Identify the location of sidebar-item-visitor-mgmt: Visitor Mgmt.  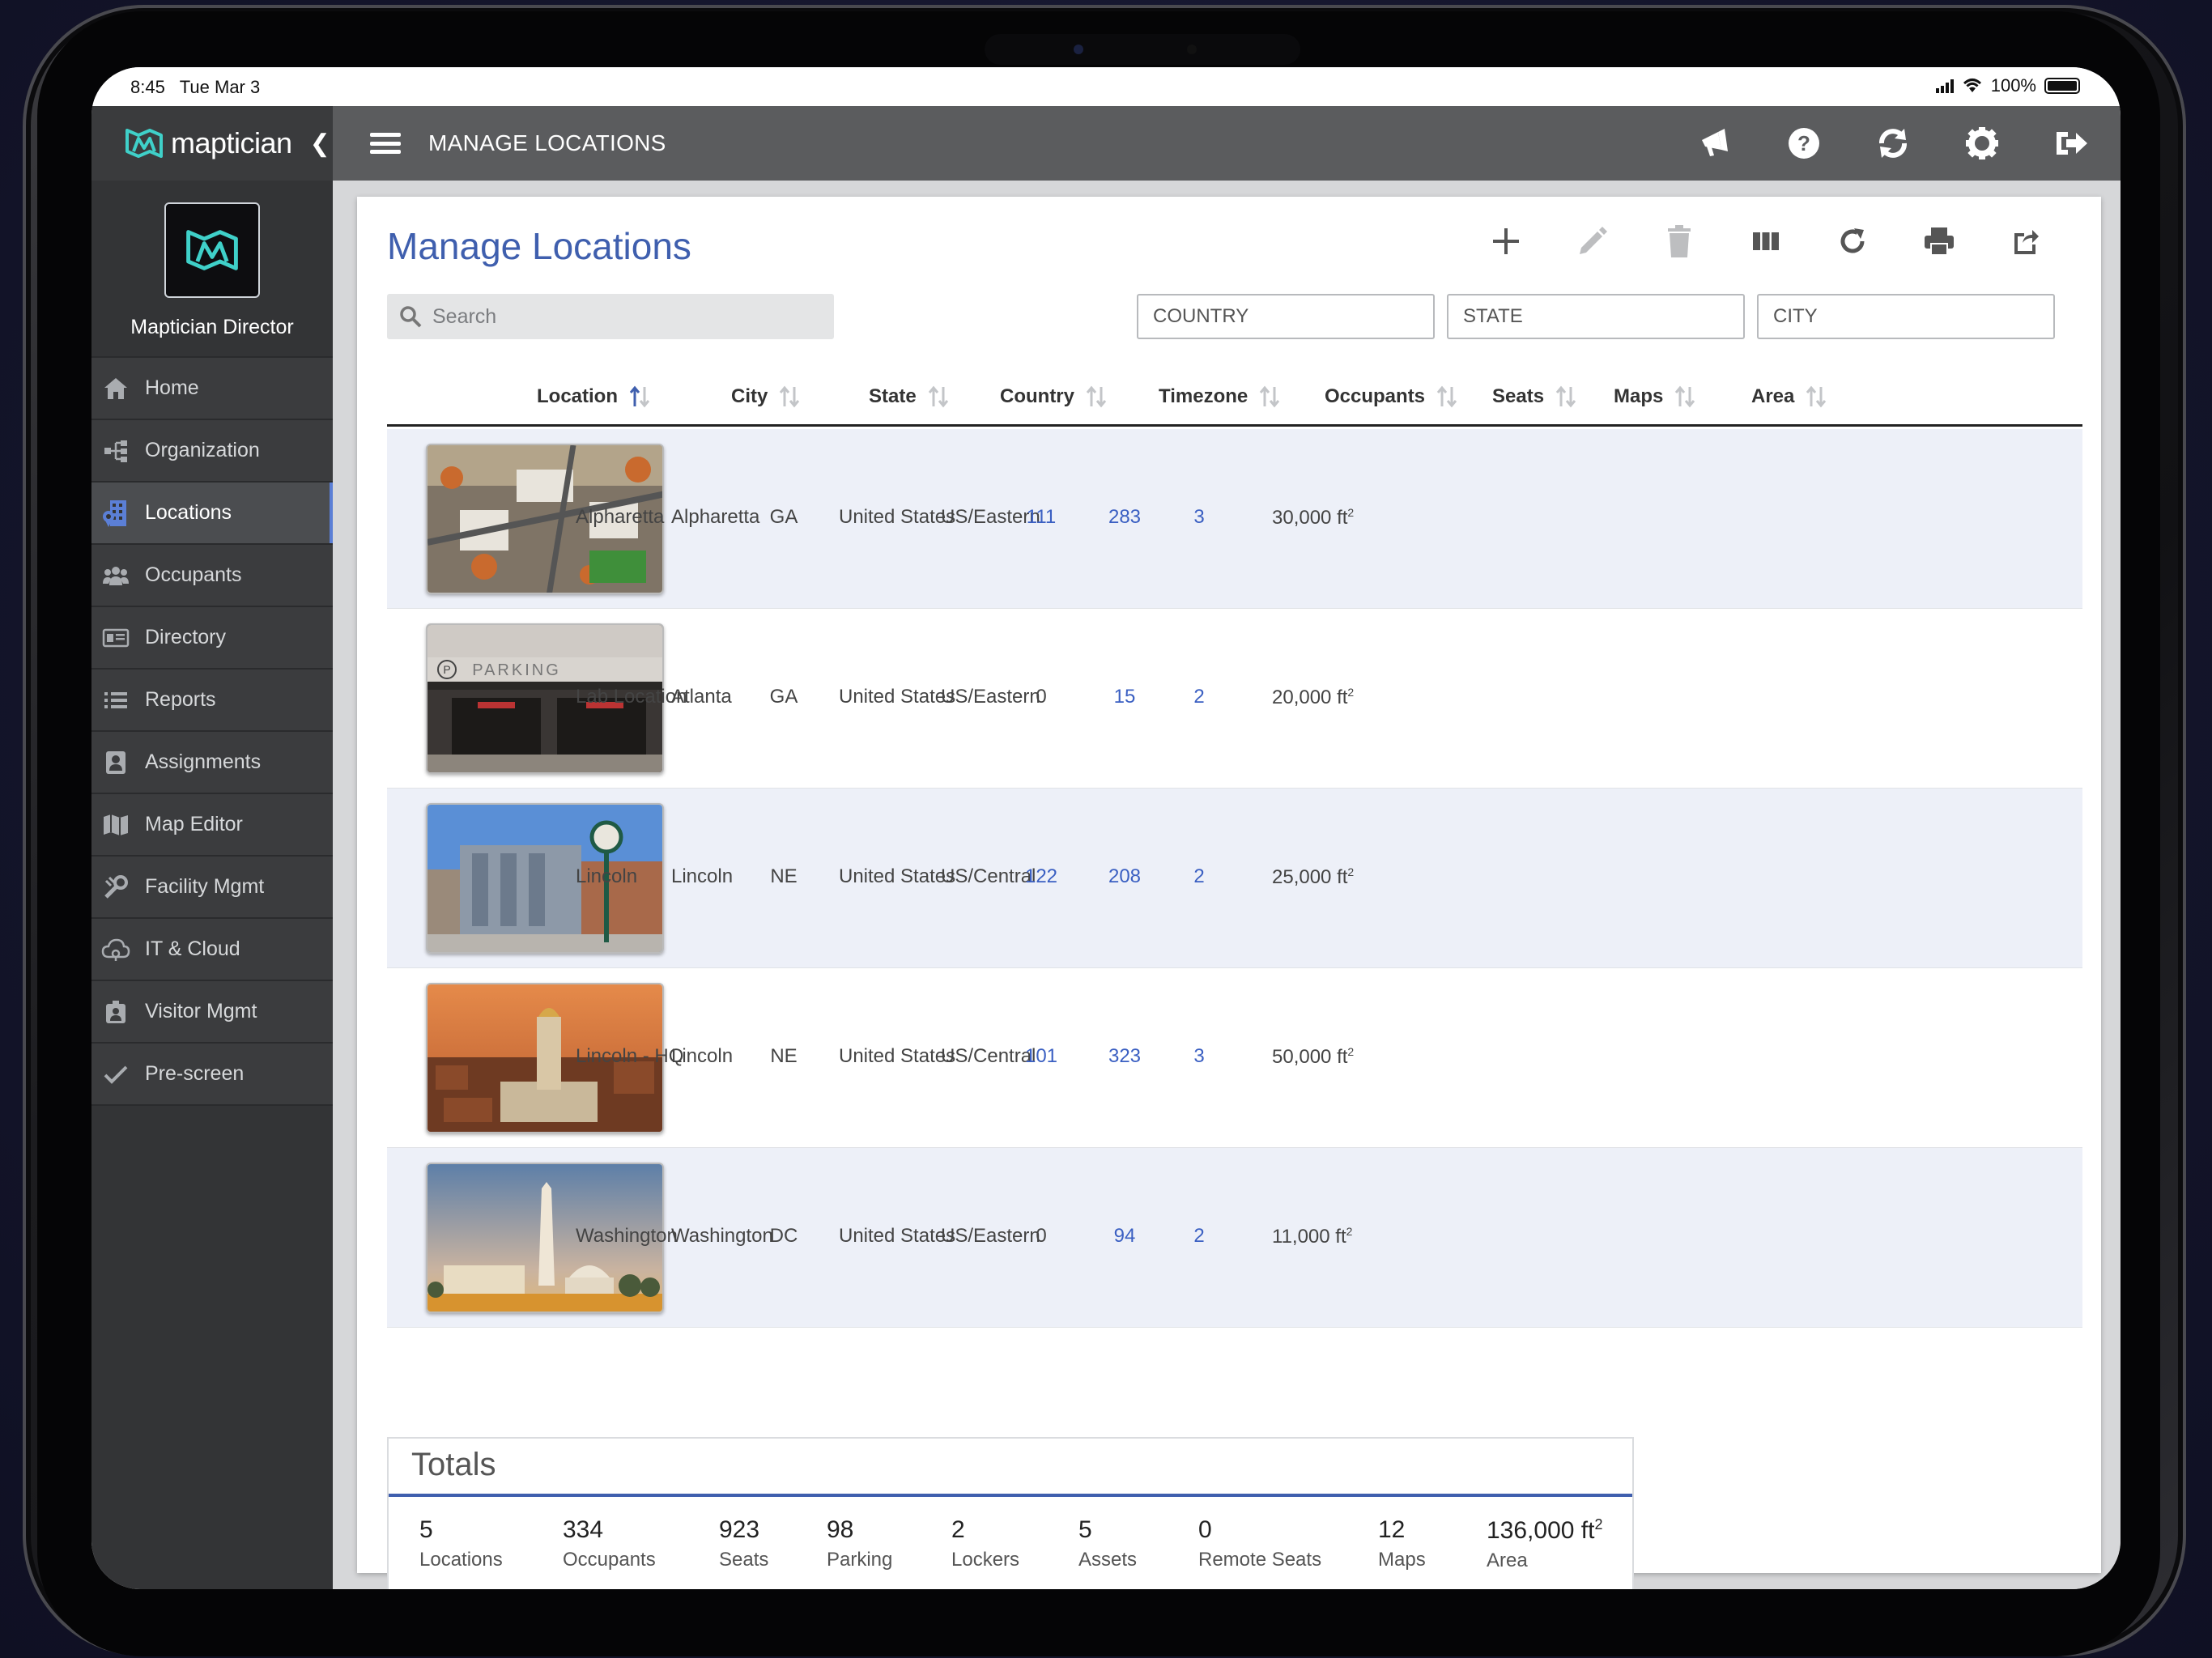
(212, 1012).